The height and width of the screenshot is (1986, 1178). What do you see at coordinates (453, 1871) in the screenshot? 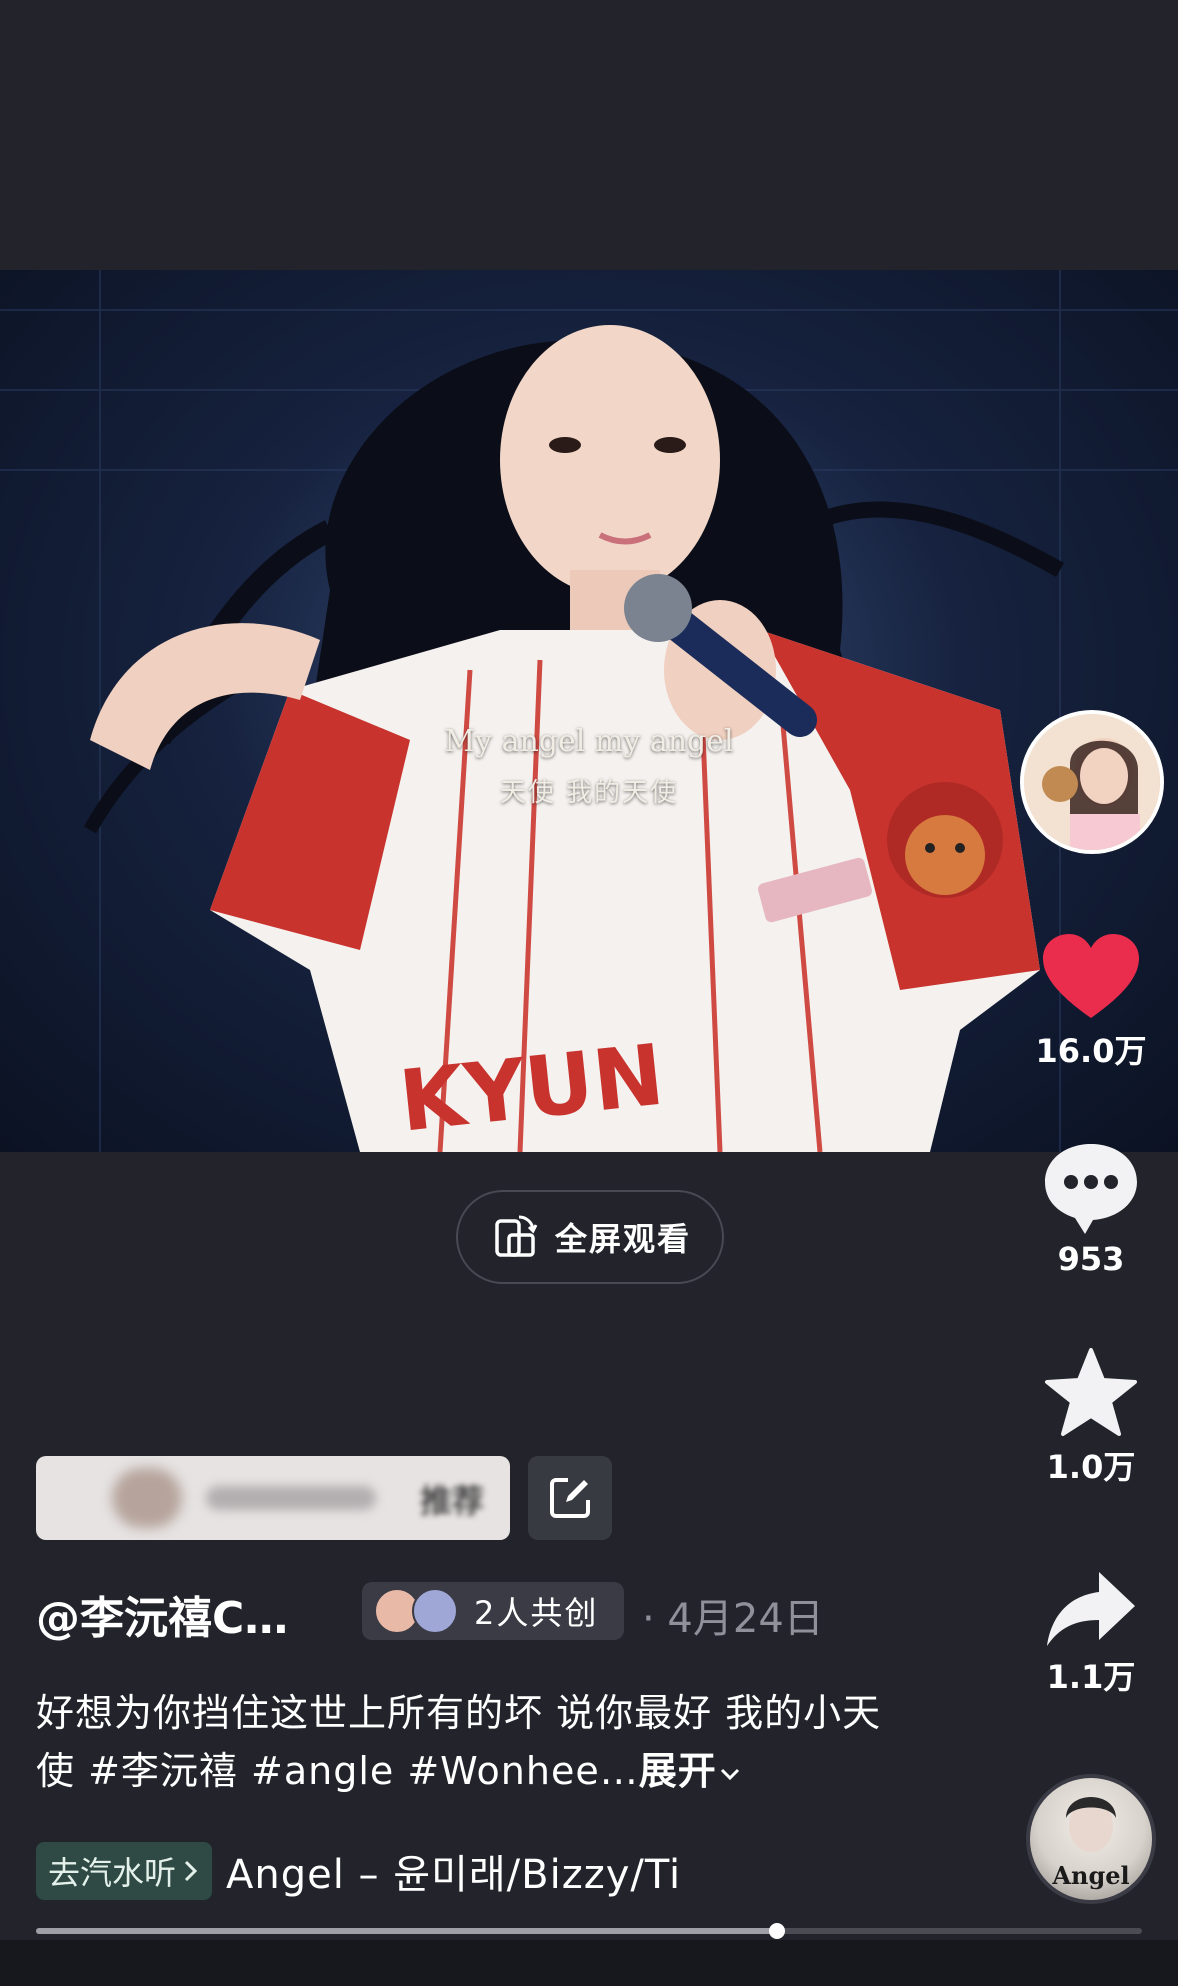
I see `song-title: Angel – 윤미래/Bizzy/Ti` at bounding box center [453, 1871].